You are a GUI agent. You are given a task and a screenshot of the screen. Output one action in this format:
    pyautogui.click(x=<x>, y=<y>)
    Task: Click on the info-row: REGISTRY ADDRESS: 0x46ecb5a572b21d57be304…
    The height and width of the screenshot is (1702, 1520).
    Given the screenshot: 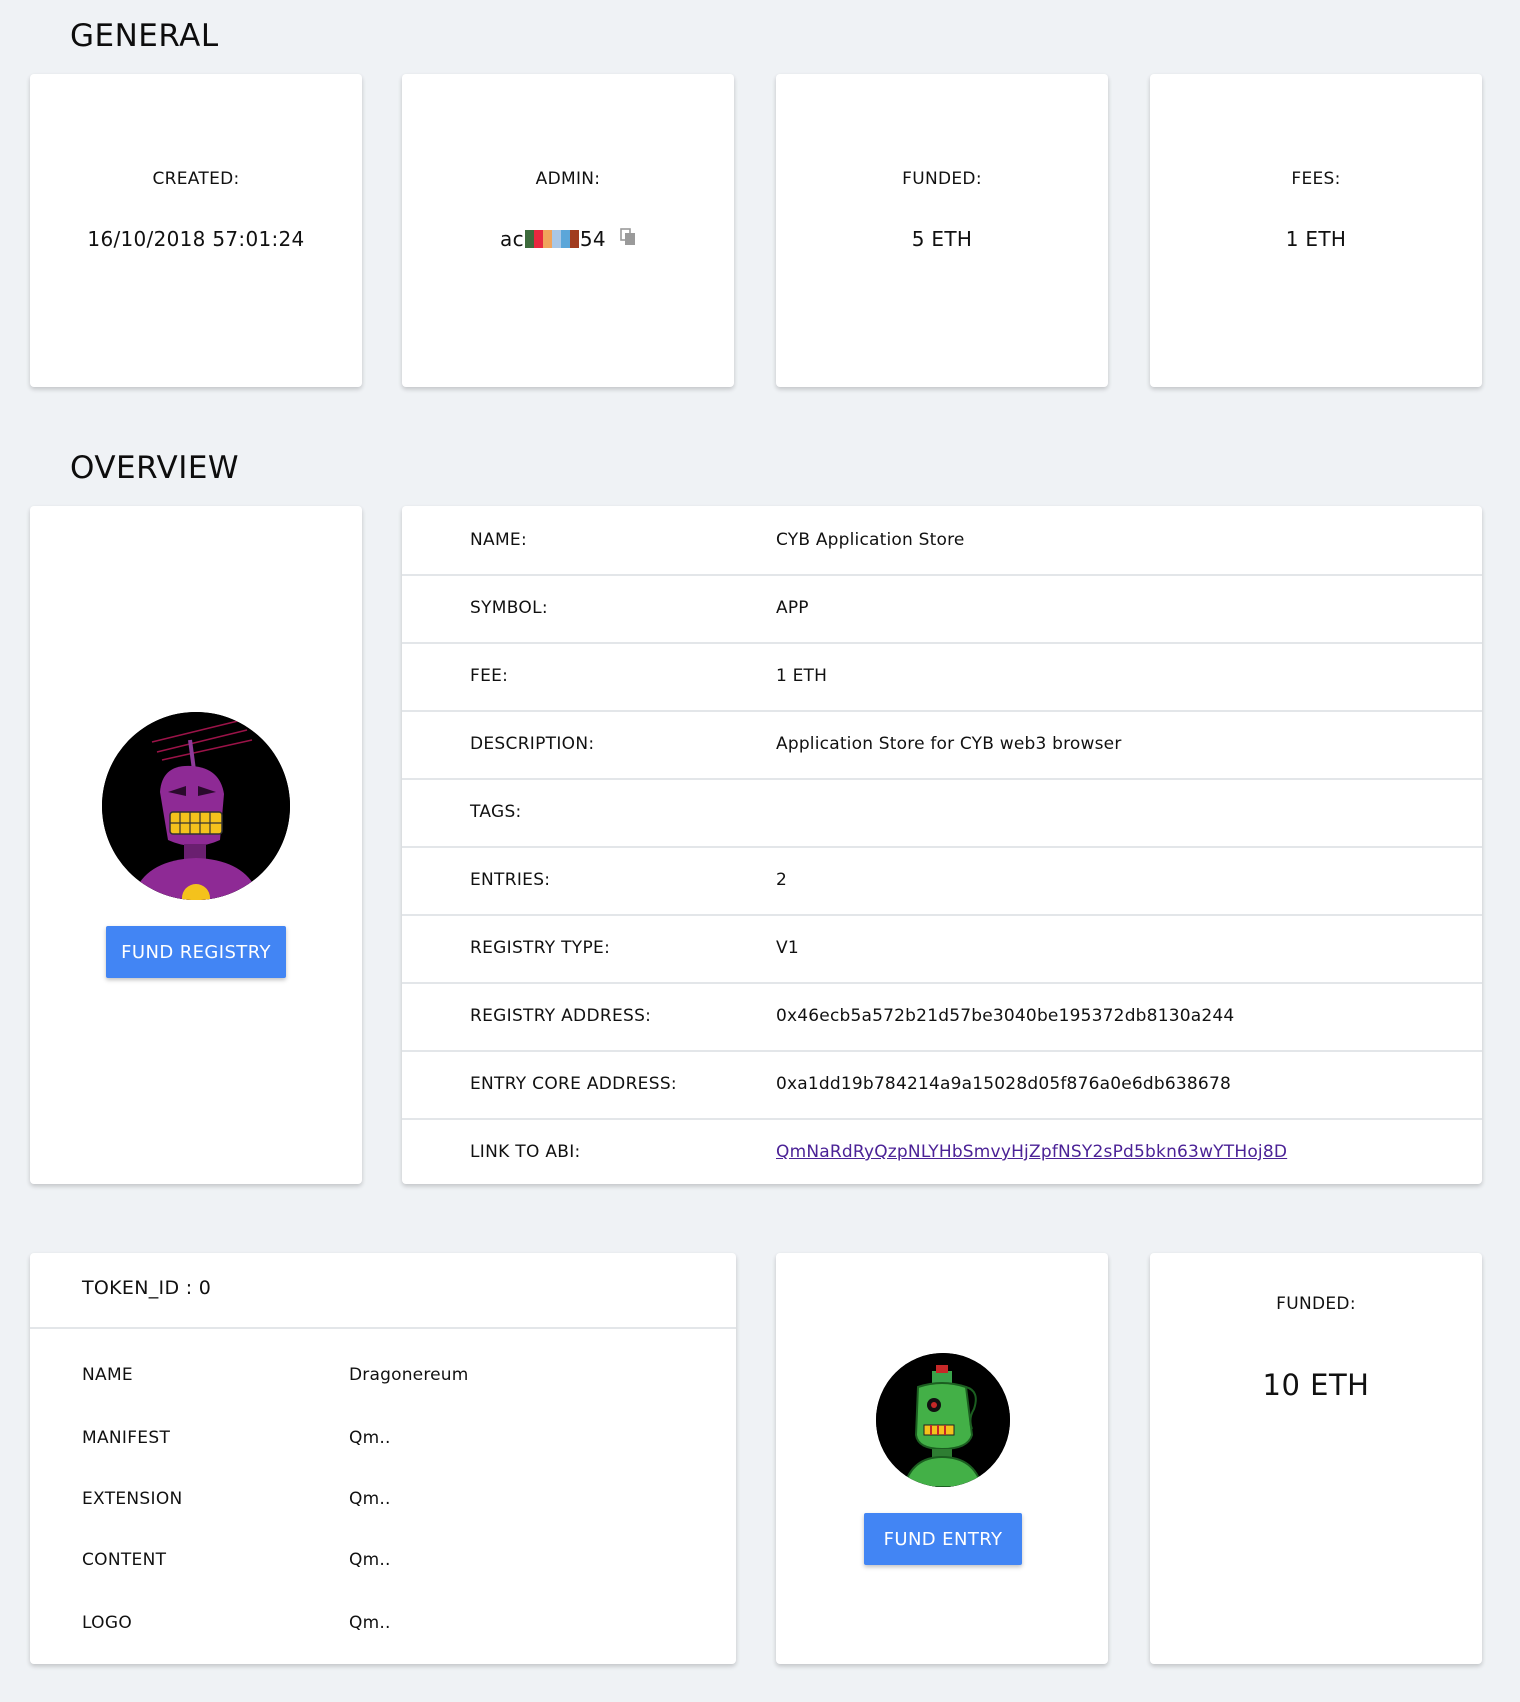 What is the action you would take?
    pyautogui.click(x=942, y=1017)
    